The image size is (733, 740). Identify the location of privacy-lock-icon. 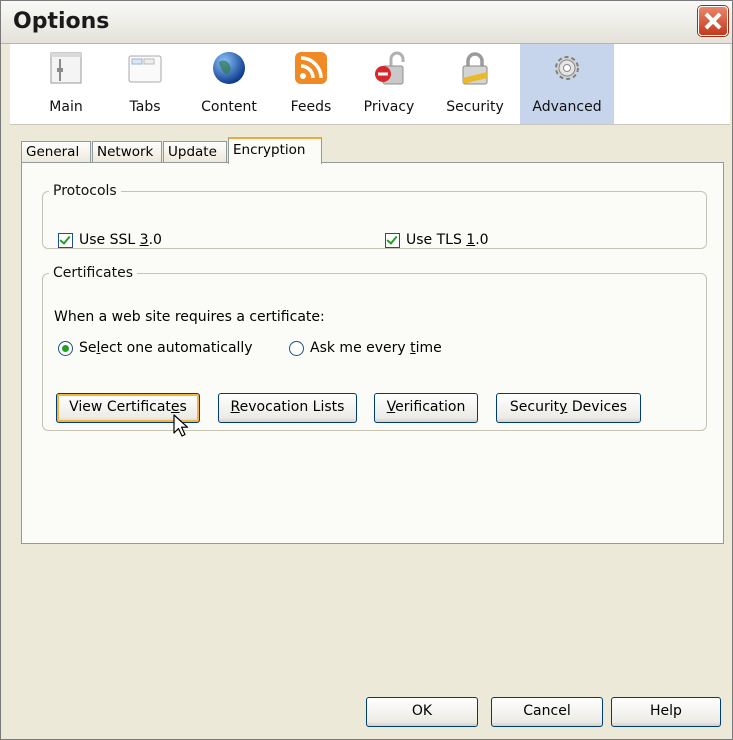
(390, 68).